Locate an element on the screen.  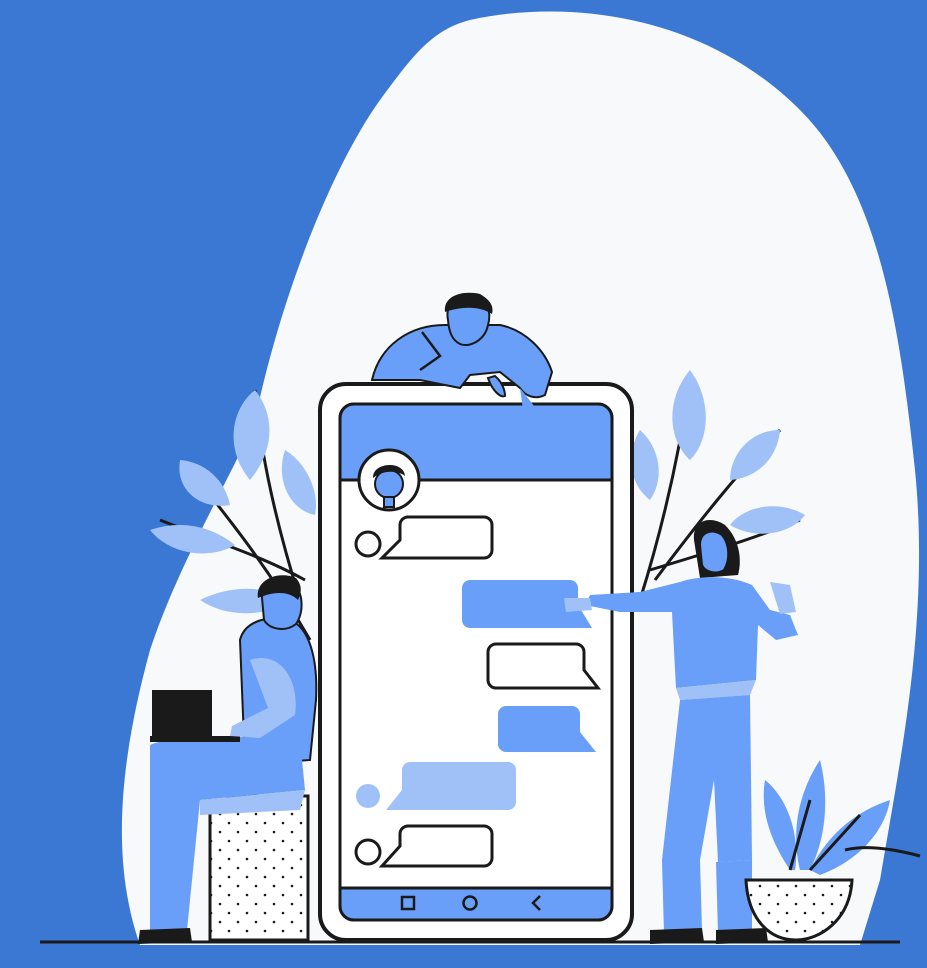
contact-avatar is located at coordinates (389, 480).